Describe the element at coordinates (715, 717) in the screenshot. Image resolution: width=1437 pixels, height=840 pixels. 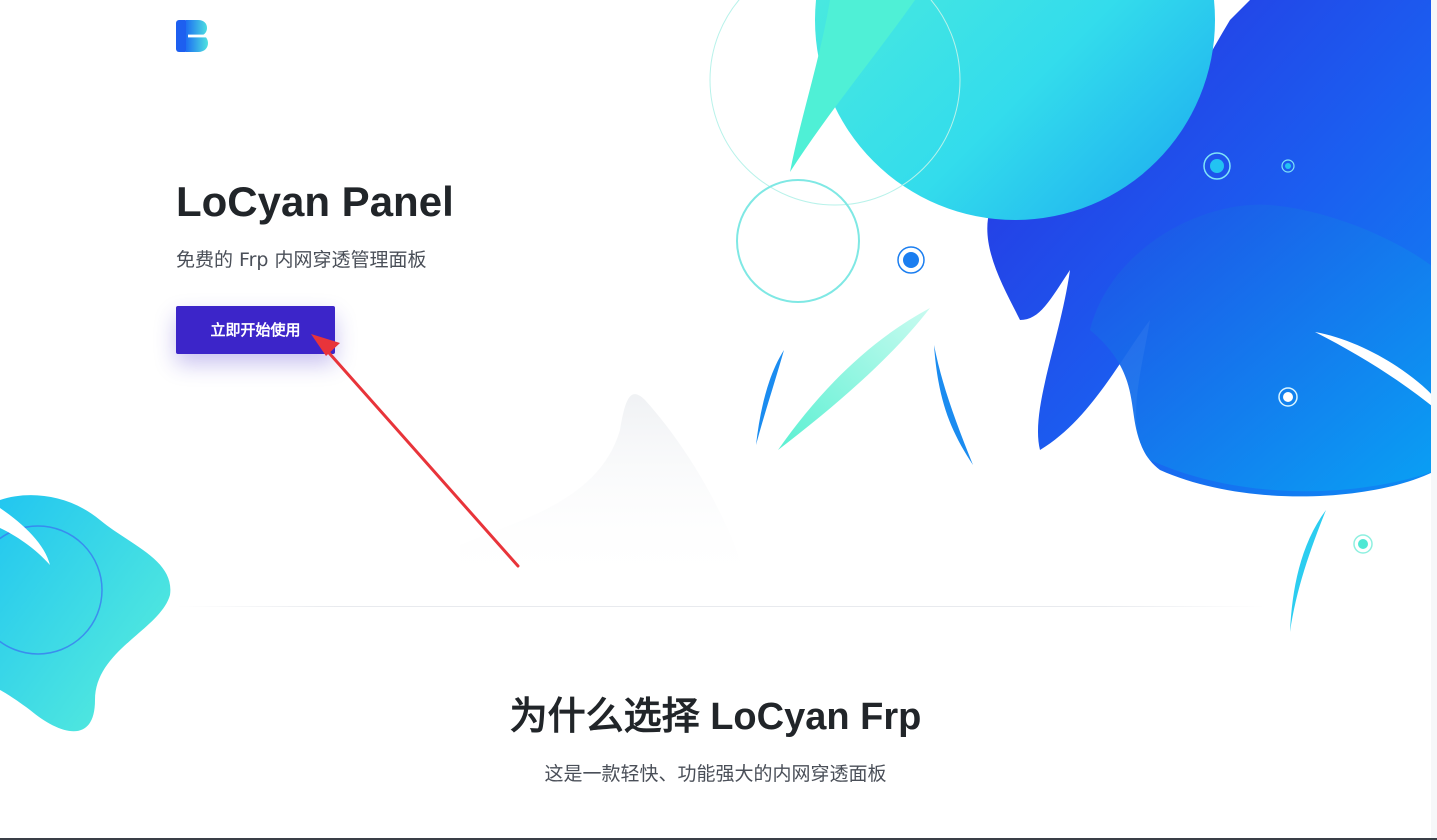
I see `features-title: 为什么选择 LoCyan Frp` at that location.